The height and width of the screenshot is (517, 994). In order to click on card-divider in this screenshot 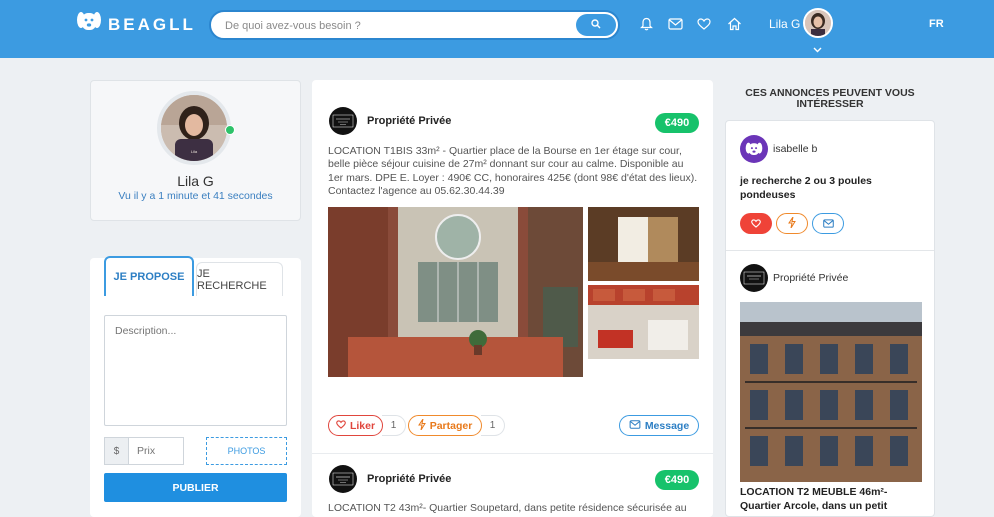, I will do `click(830, 250)`.